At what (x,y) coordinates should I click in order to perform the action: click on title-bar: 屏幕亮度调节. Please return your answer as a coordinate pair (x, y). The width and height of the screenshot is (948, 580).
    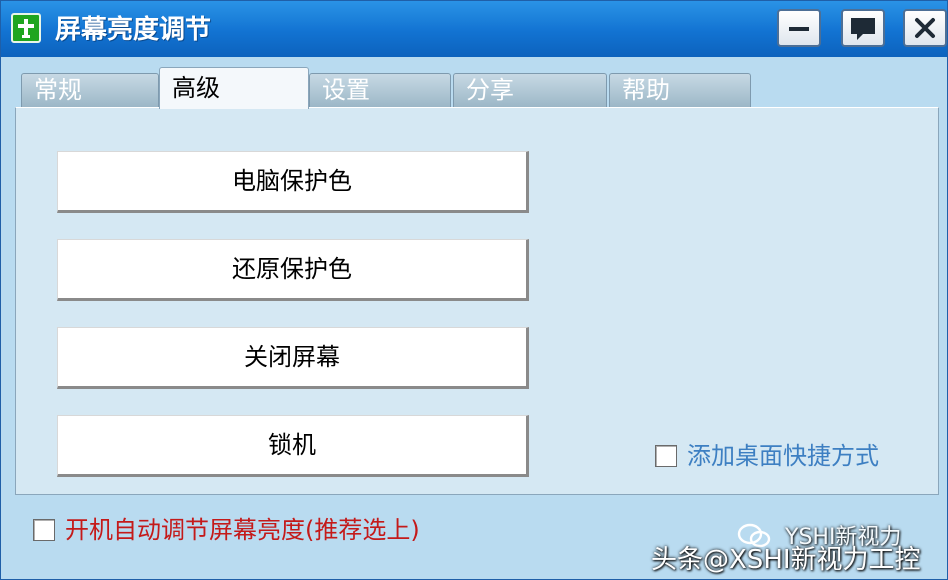
    Looking at the image, I should click on (474, 29).